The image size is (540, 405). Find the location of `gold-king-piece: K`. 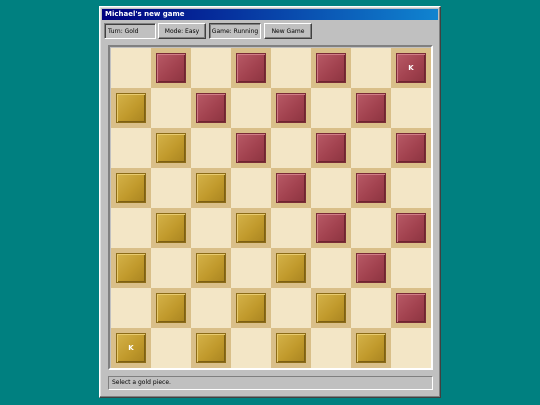

gold-king-piece: K is located at coordinates (131, 348).